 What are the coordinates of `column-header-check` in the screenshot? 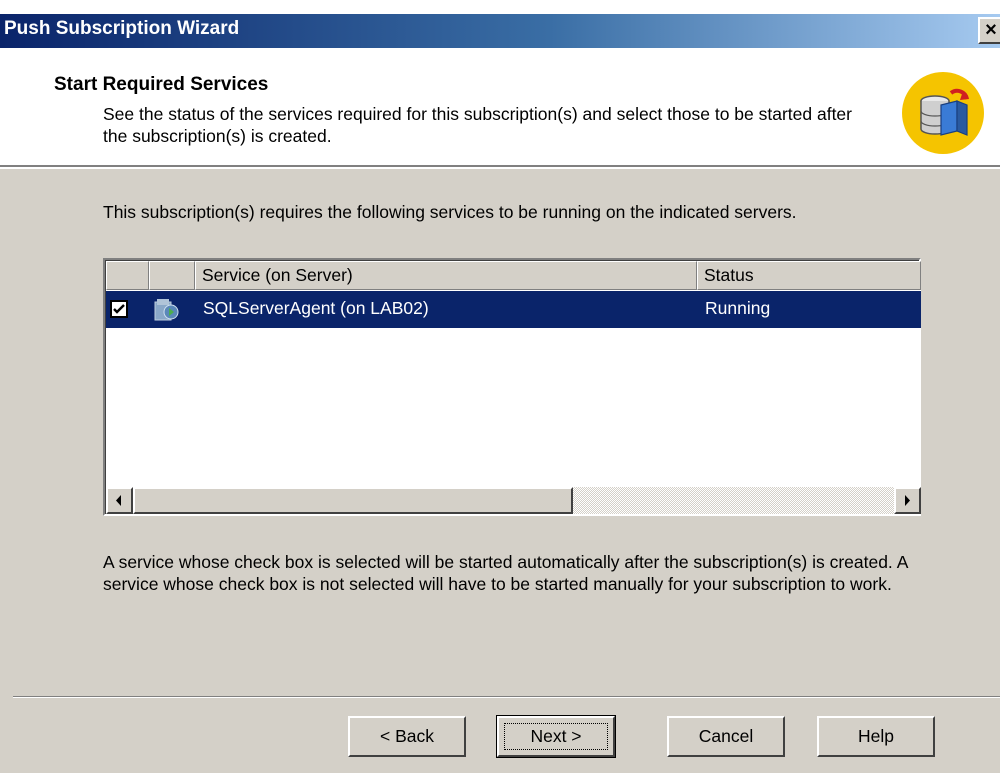 It's located at (127, 275).